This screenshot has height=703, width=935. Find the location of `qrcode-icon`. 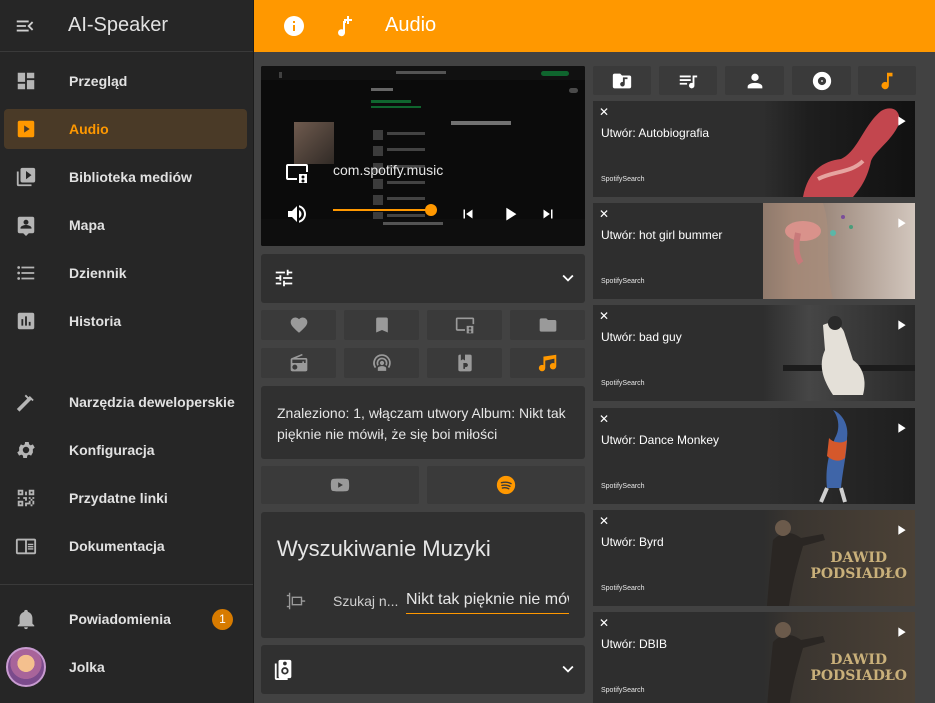

qrcode-icon is located at coordinates (26, 498).